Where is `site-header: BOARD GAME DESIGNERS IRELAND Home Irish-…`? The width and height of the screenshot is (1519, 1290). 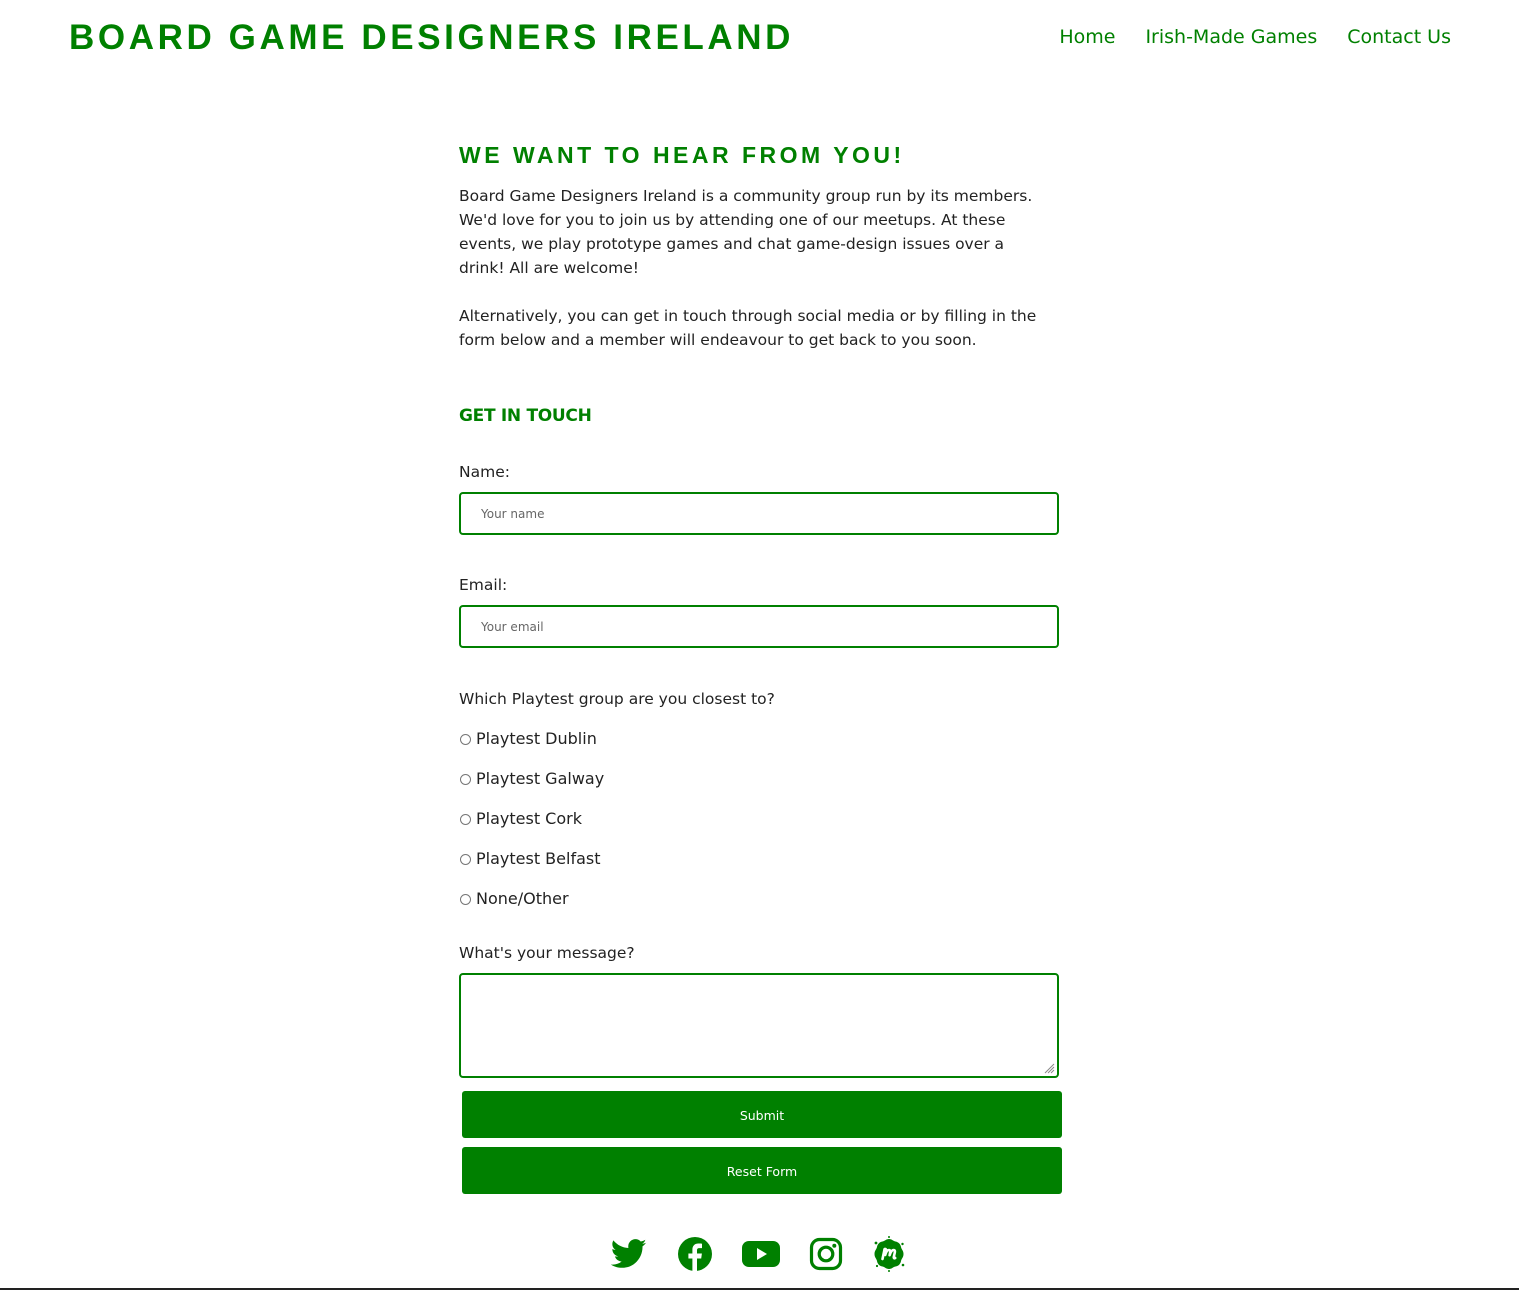
site-header: BOARD GAME DESIGNERS IRELAND Home Irish-… is located at coordinates (759, 38).